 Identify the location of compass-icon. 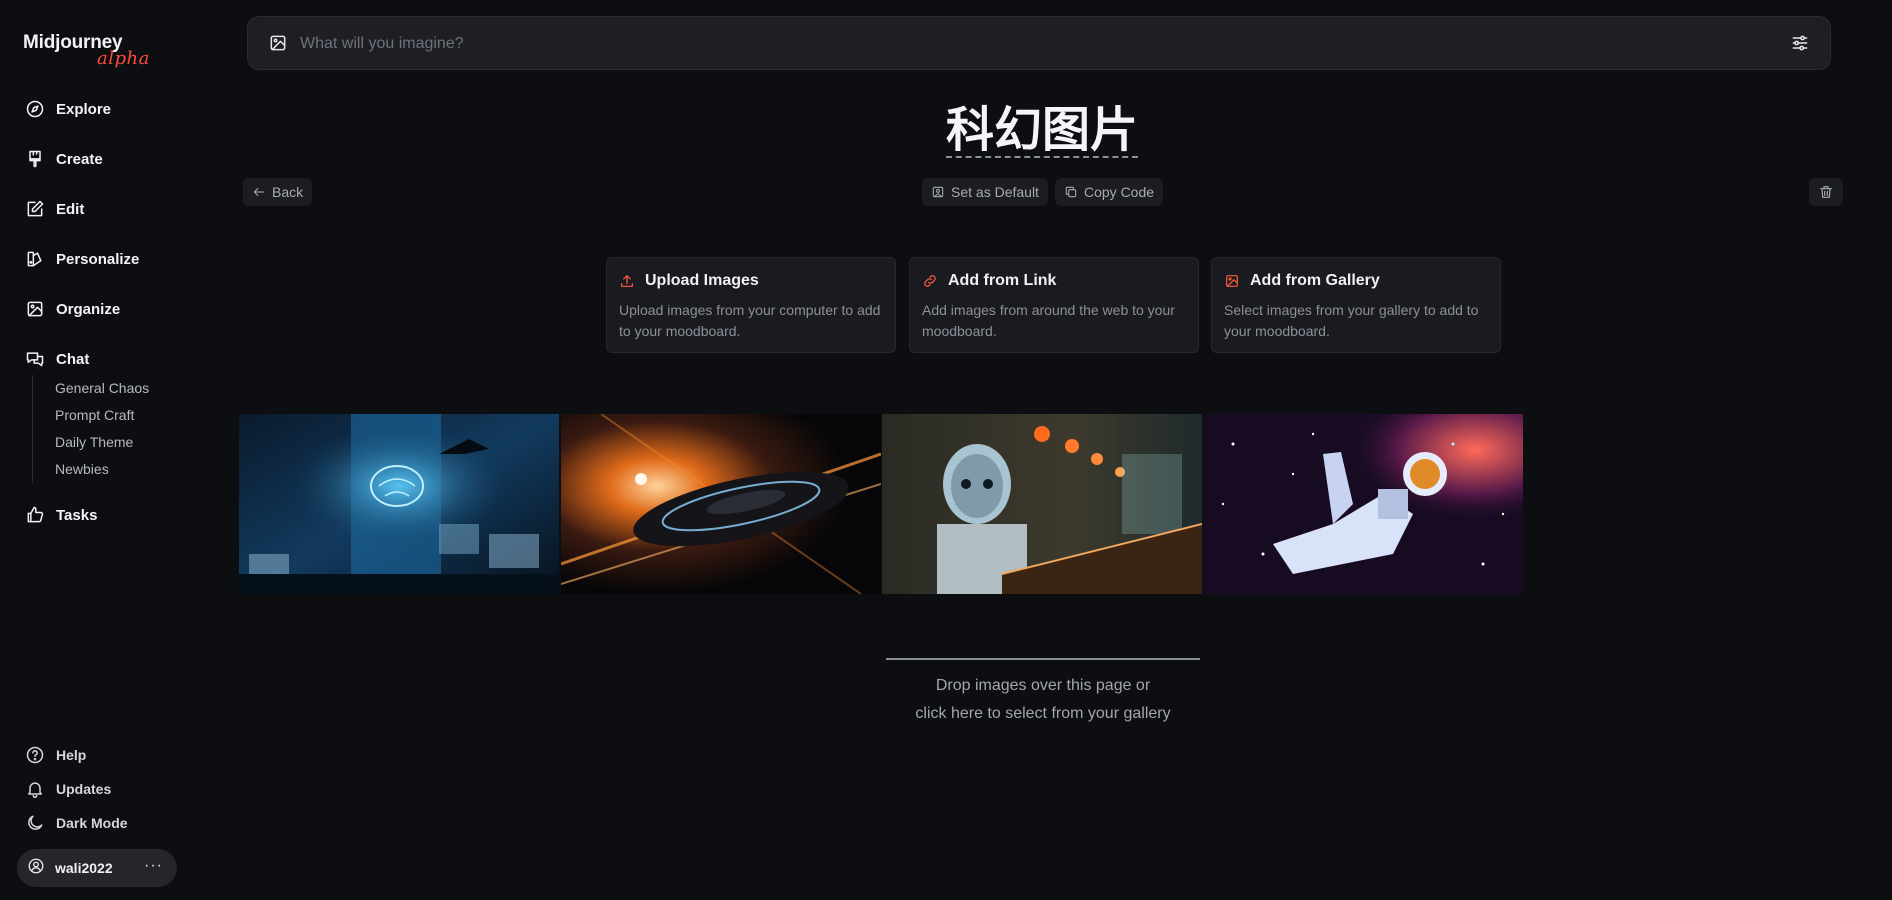
(35, 109).